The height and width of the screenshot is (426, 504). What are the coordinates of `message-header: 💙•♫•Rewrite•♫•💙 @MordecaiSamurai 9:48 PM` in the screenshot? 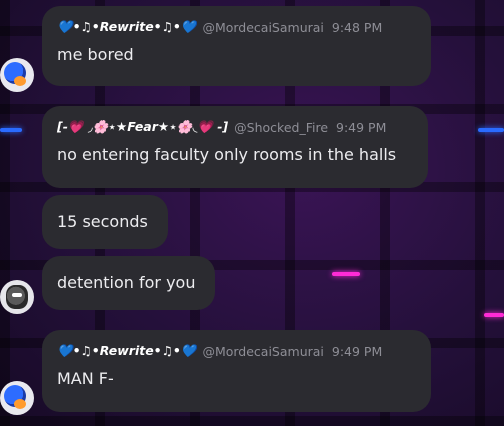 It's located at (236, 20).